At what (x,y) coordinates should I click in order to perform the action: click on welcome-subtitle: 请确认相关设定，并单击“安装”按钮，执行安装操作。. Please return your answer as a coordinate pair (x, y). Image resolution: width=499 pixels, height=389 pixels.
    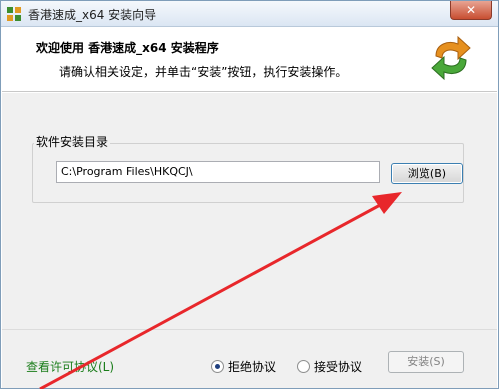
    Looking at the image, I should click on (203, 72).